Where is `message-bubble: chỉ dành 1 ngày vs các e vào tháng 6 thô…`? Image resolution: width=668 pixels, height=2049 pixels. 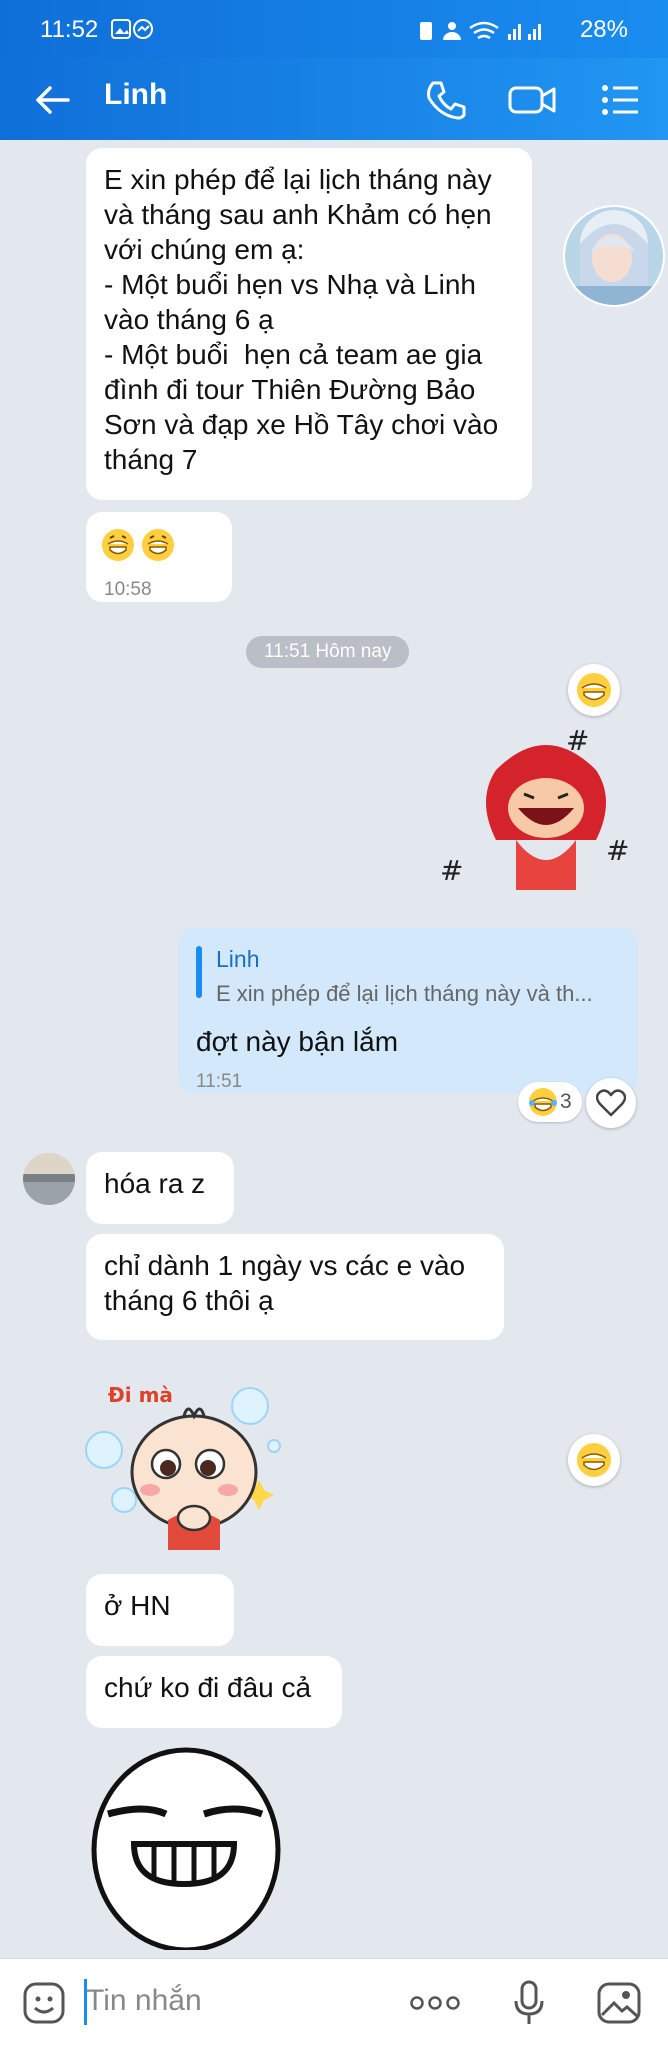
message-bubble: chỉ dành 1 ngày vs các e vào tháng 6 thô… is located at coordinates (295, 1287).